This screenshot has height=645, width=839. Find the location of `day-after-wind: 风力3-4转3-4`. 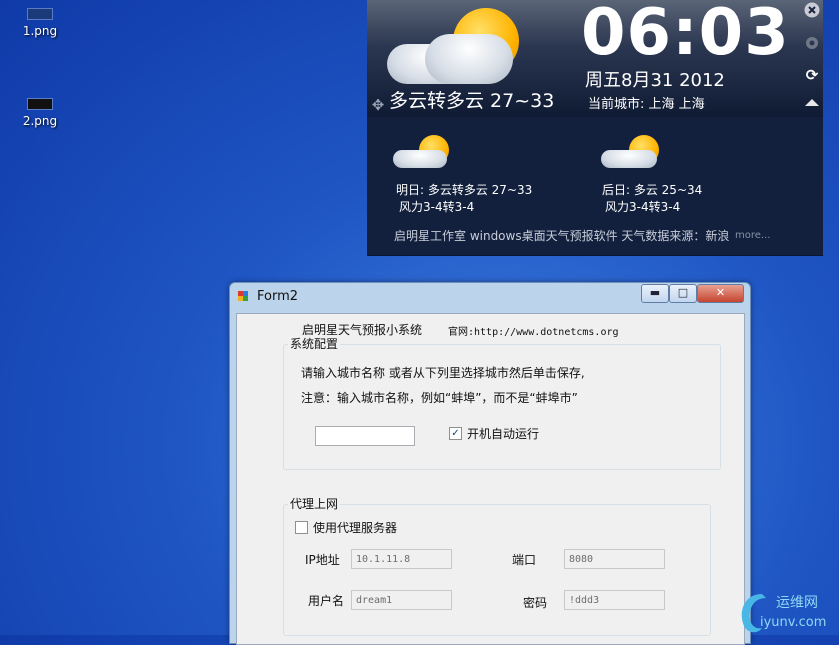

day-after-wind: 风力3-4转3-4 is located at coordinates (643, 207).